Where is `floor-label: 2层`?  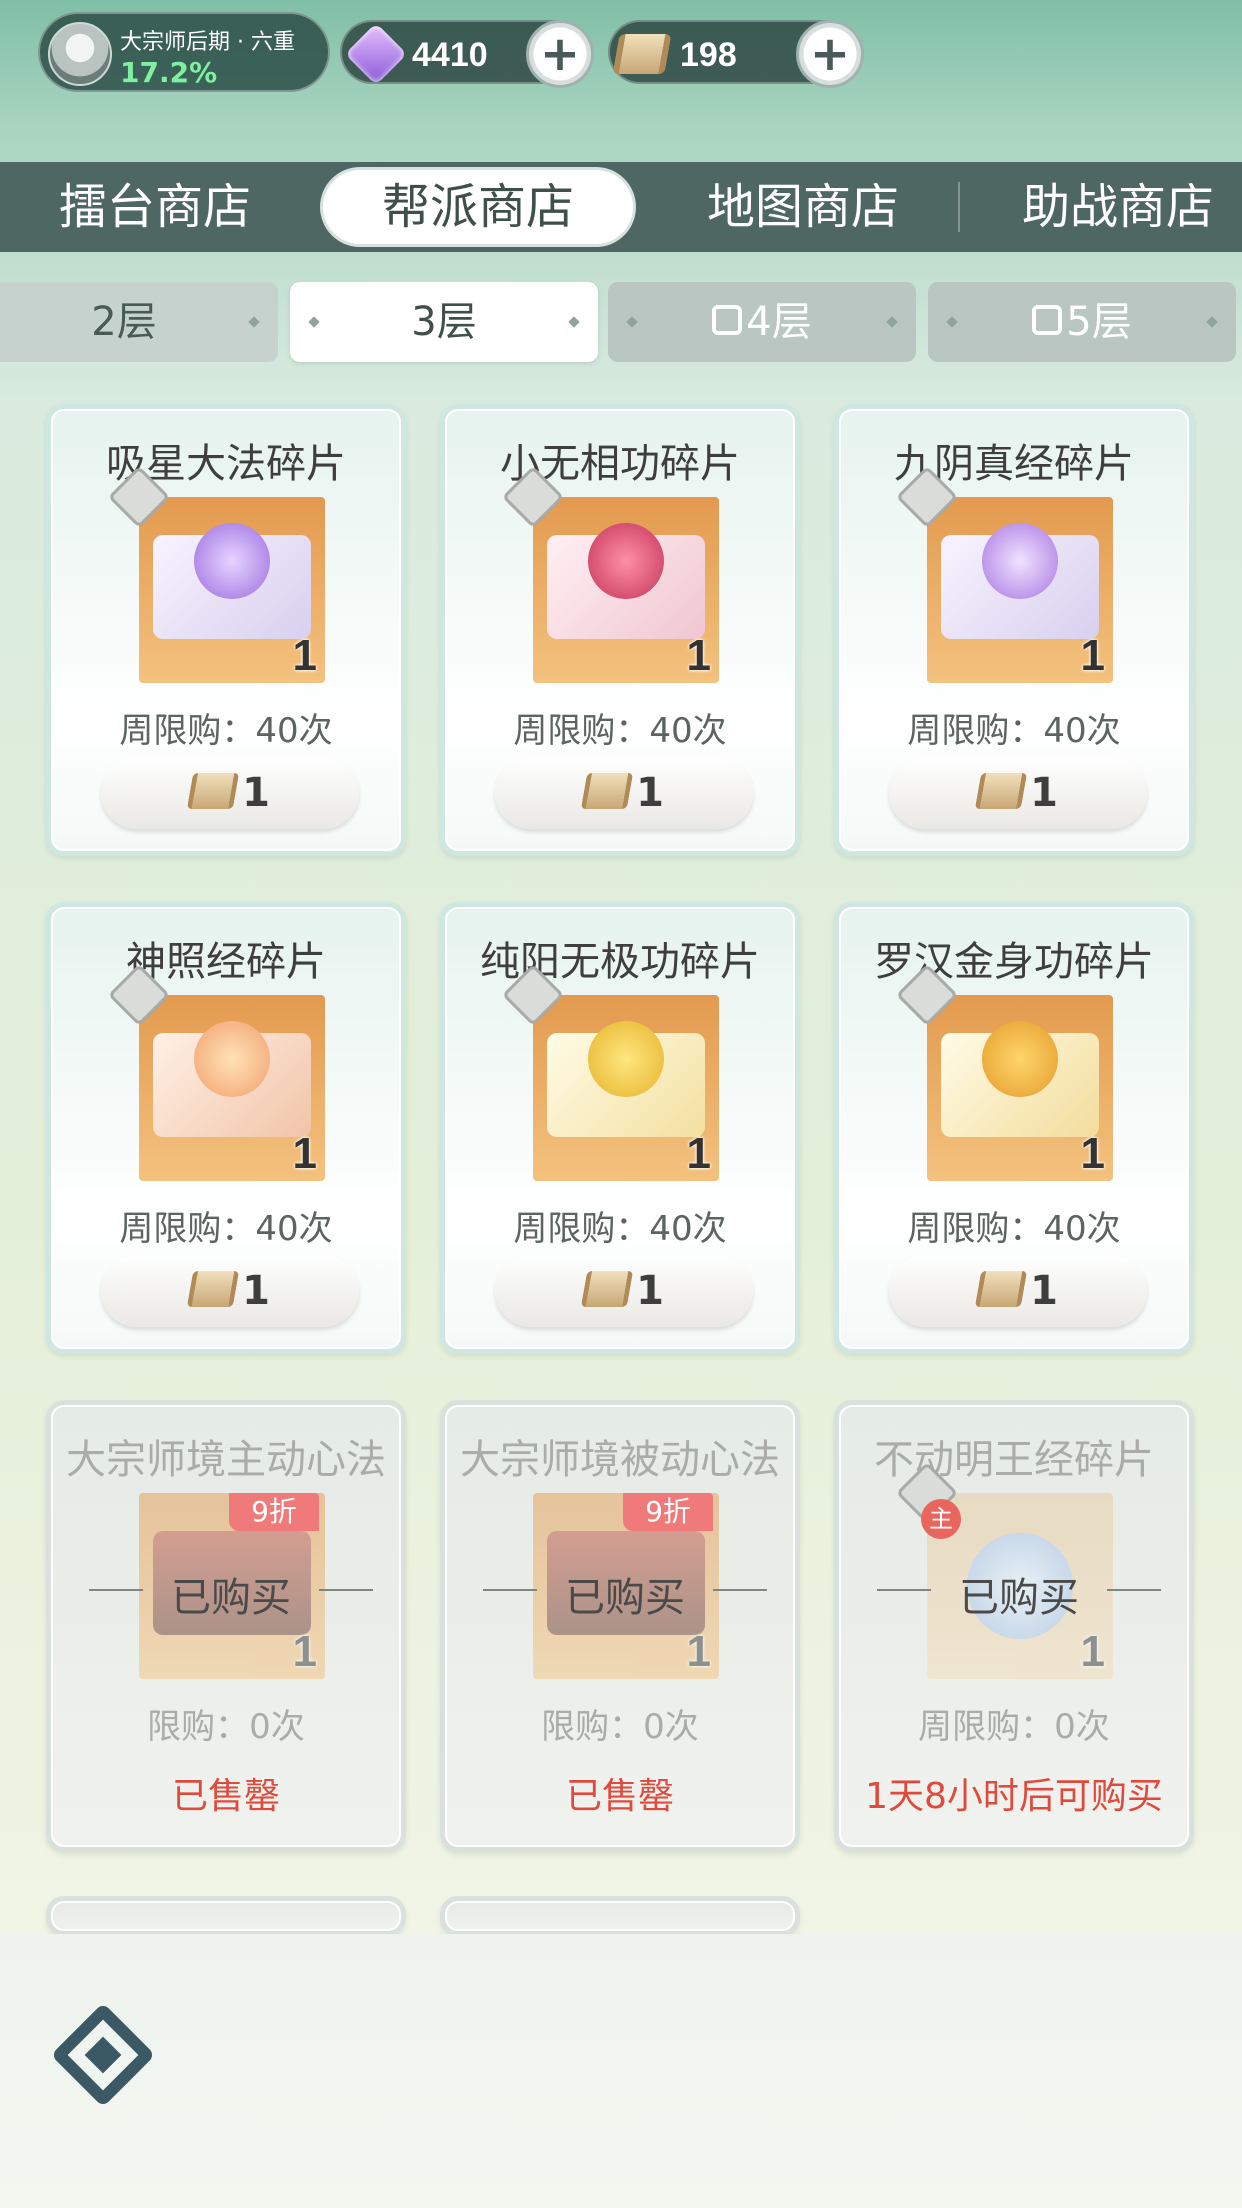 floor-label: 2层 is located at coordinates (124, 322).